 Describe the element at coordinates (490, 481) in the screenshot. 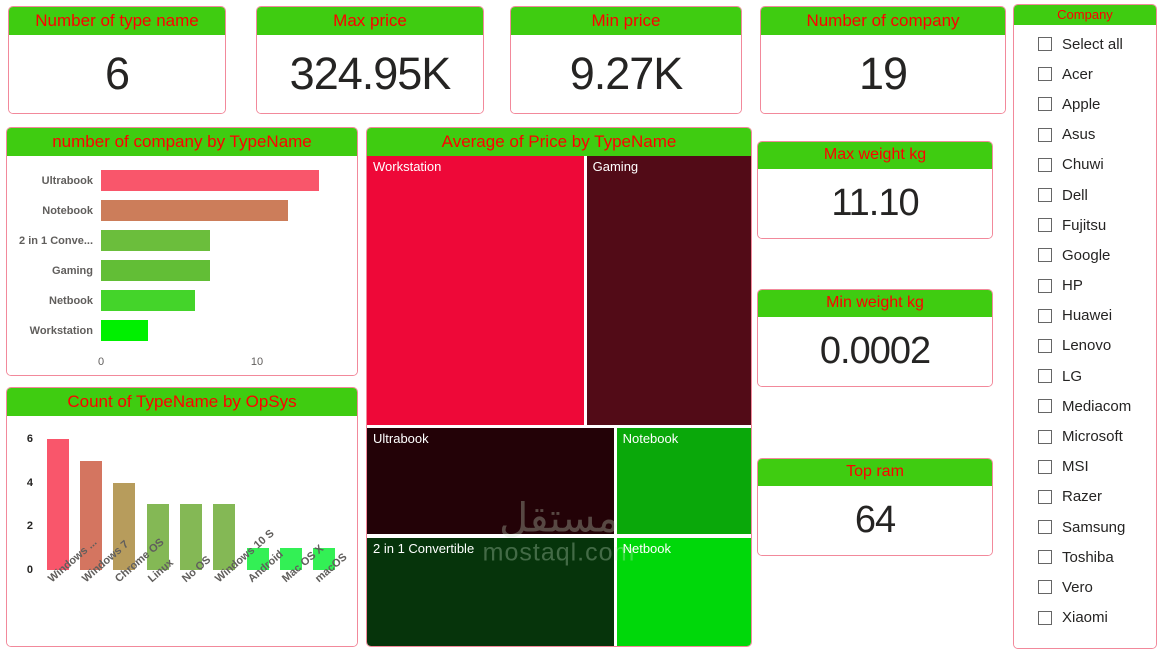

I see `treemap-cell: Ultrabook` at that location.